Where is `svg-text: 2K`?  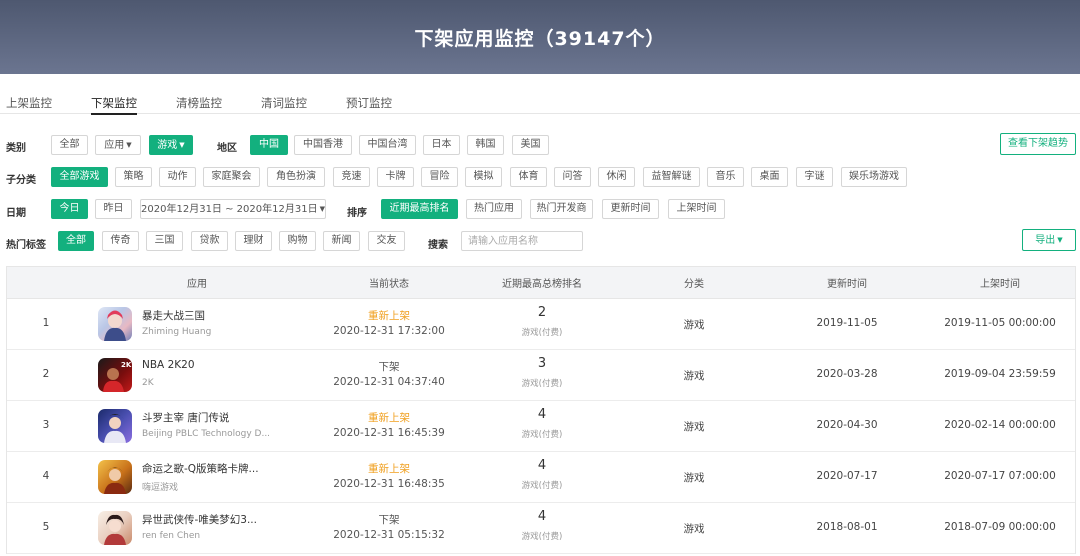 svg-text: 2K is located at coordinates (126, 365).